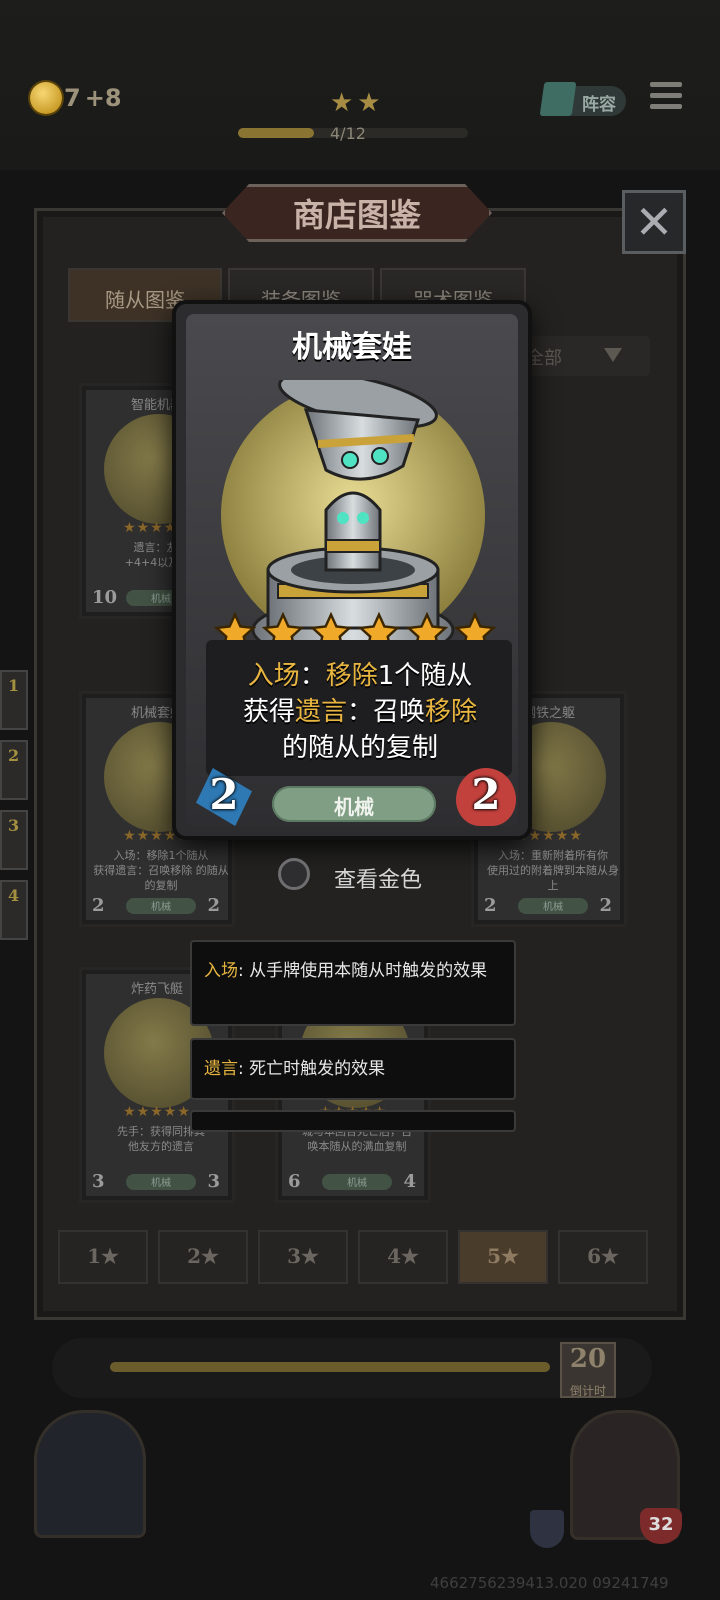  What do you see at coordinates (354, 804) in the screenshot?
I see `card-tribe: 机械` at bounding box center [354, 804].